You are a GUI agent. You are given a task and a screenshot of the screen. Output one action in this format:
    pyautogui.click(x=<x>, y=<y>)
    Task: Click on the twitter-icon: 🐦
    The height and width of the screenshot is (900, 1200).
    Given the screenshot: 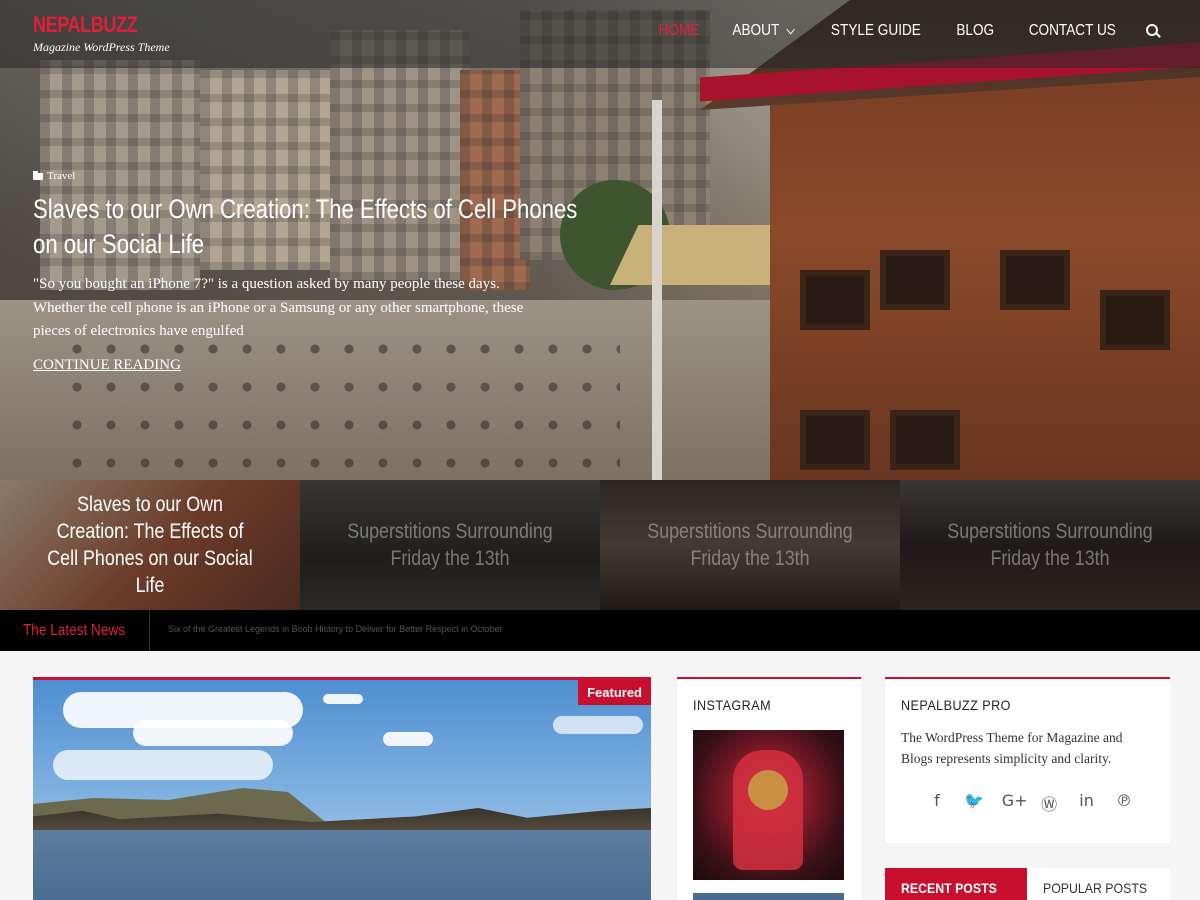 What is the action you would take?
    pyautogui.click(x=974, y=803)
    